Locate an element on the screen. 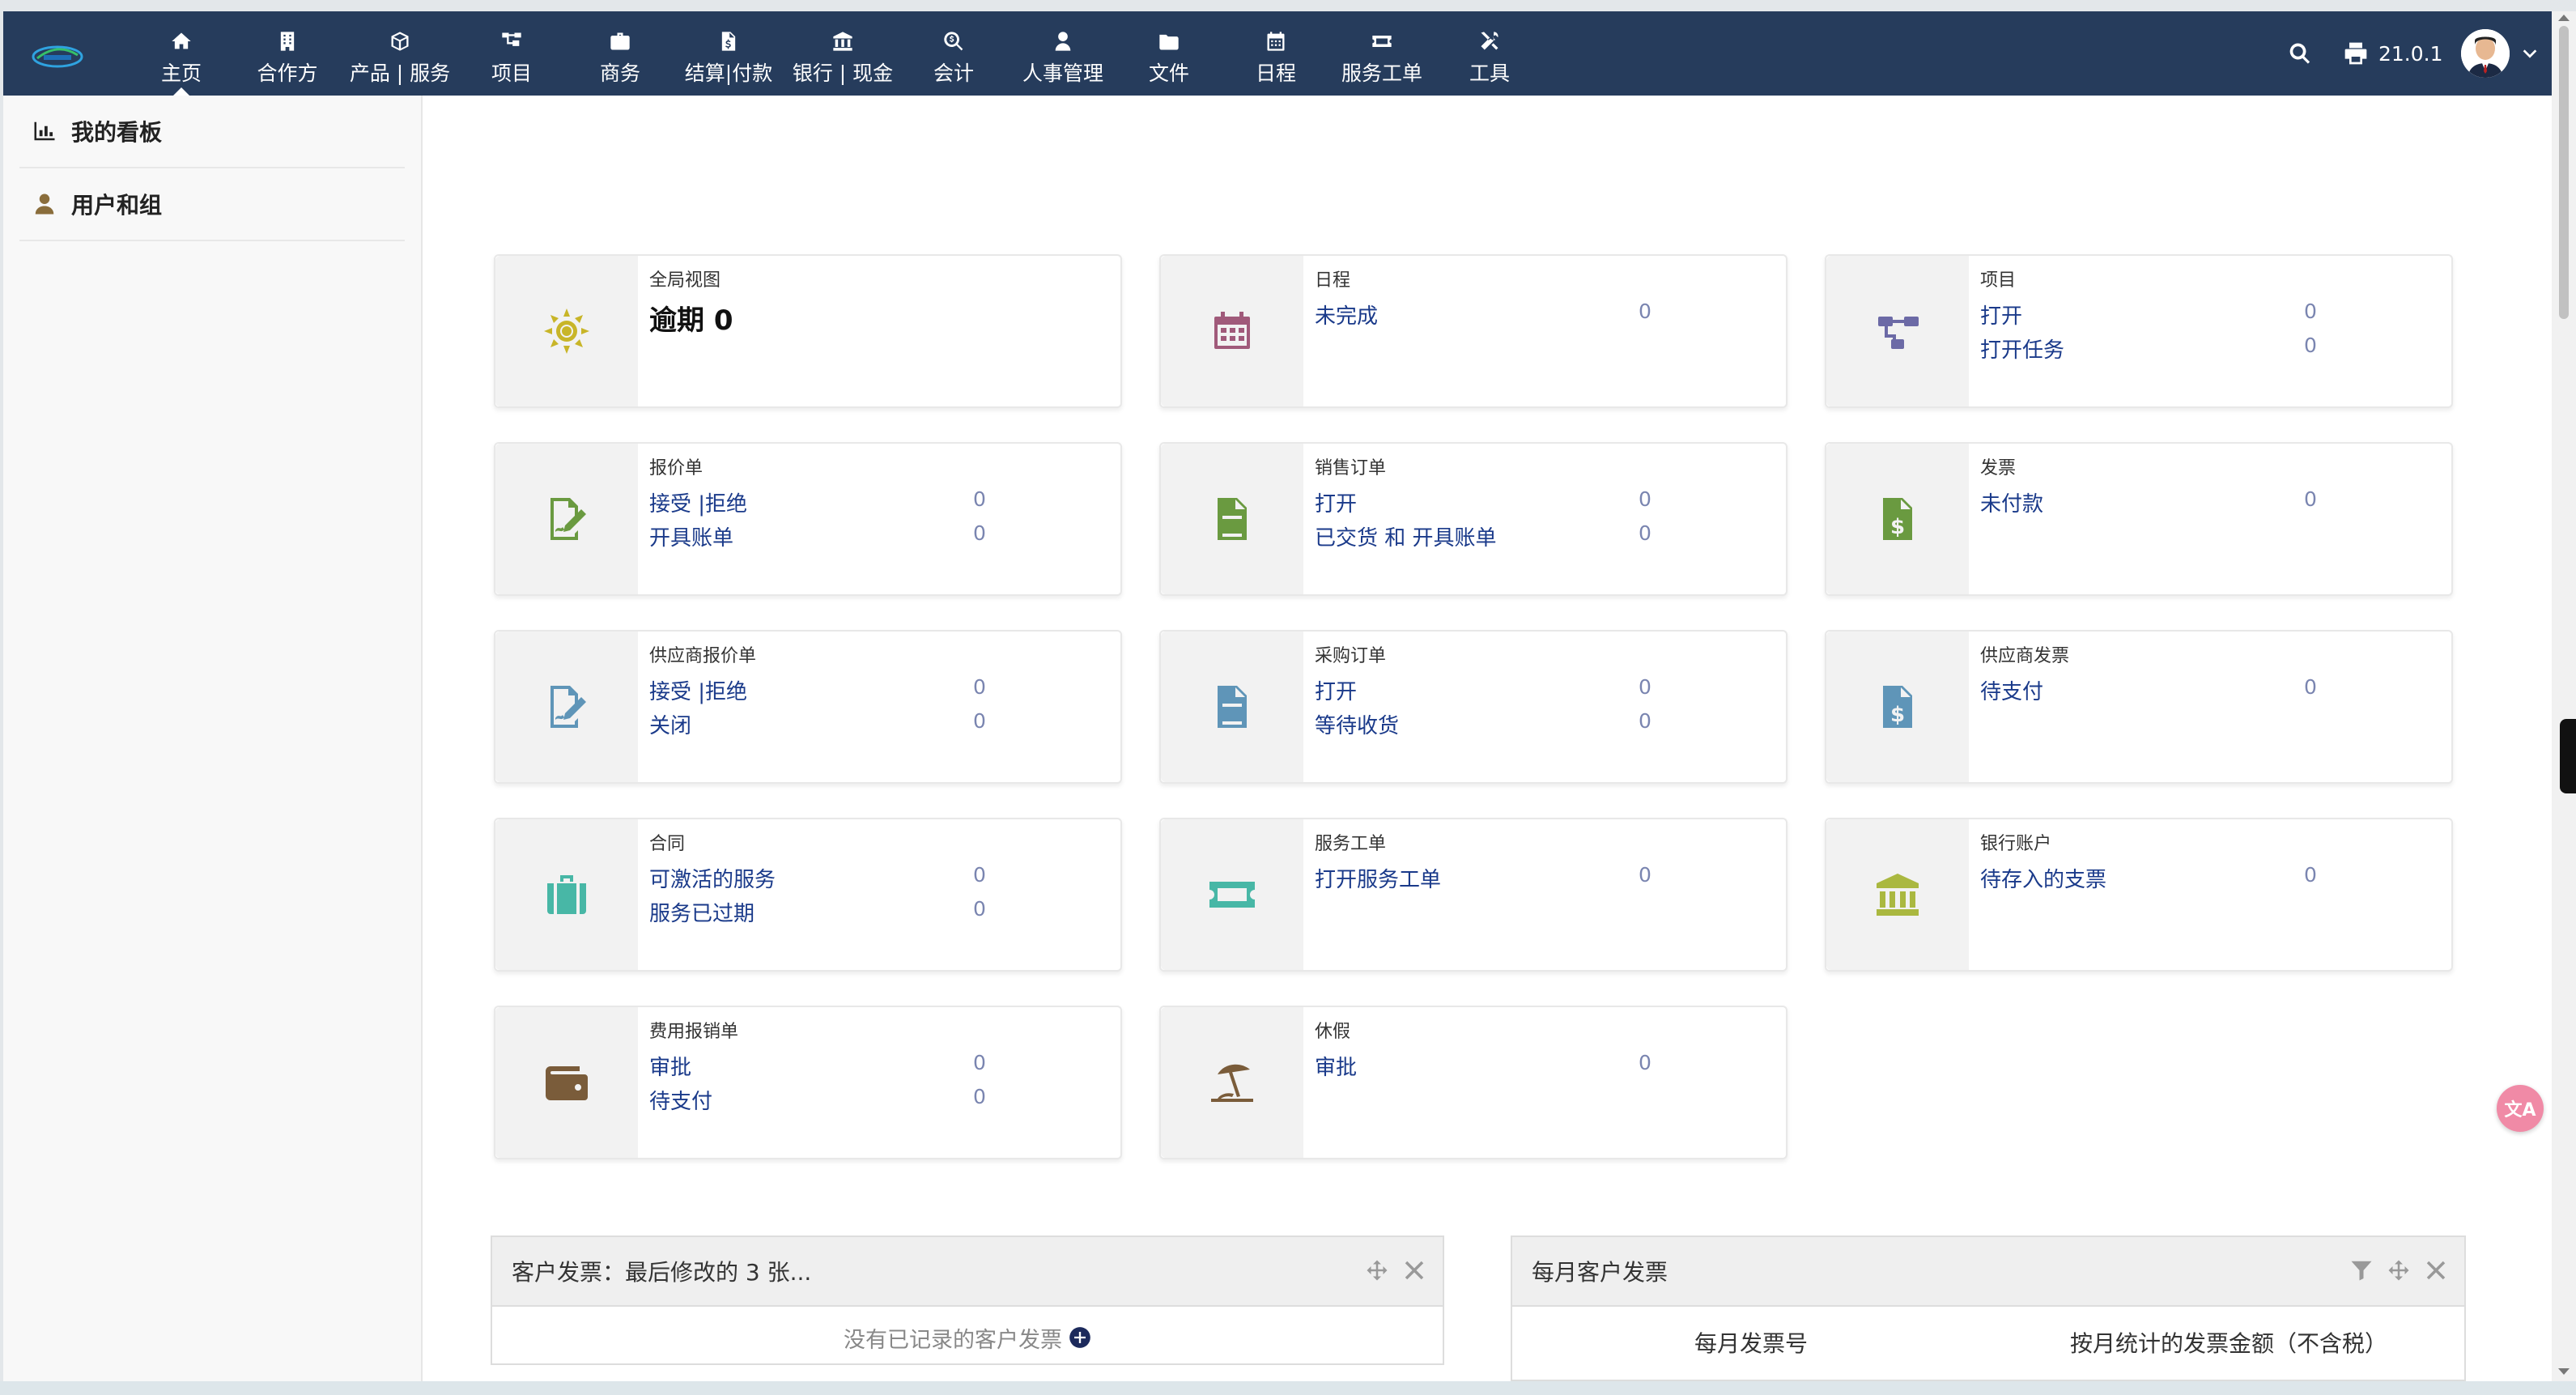  sidebar-item-dashboard: 我的看板 is located at coordinates (212, 132).